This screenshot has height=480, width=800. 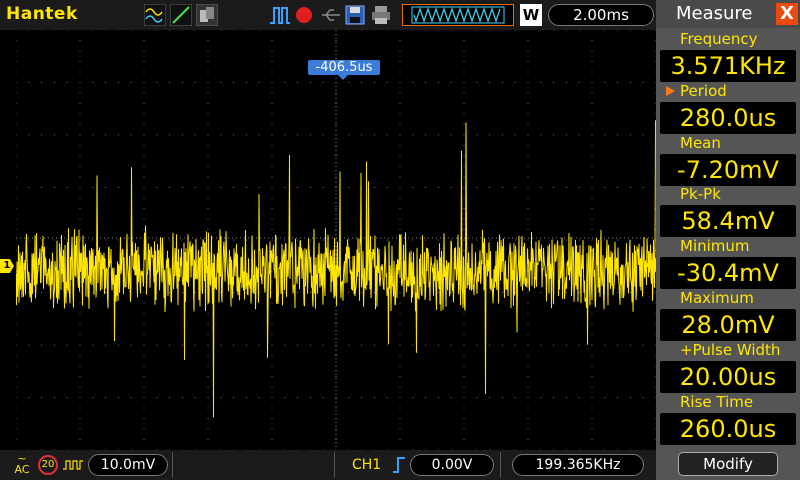 I want to click on trigger-level-marker, so click(x=650, y=265).